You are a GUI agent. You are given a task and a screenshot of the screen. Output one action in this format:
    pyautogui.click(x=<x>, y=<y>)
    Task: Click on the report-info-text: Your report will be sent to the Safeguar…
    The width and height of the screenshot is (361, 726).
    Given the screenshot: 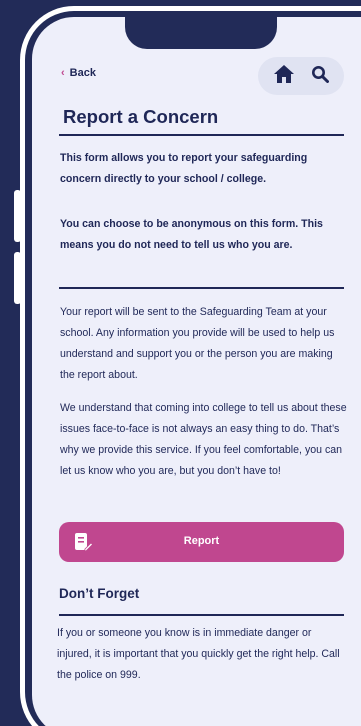 What is the action you would take?
    pyautogui.click(x=197, y=343)
    